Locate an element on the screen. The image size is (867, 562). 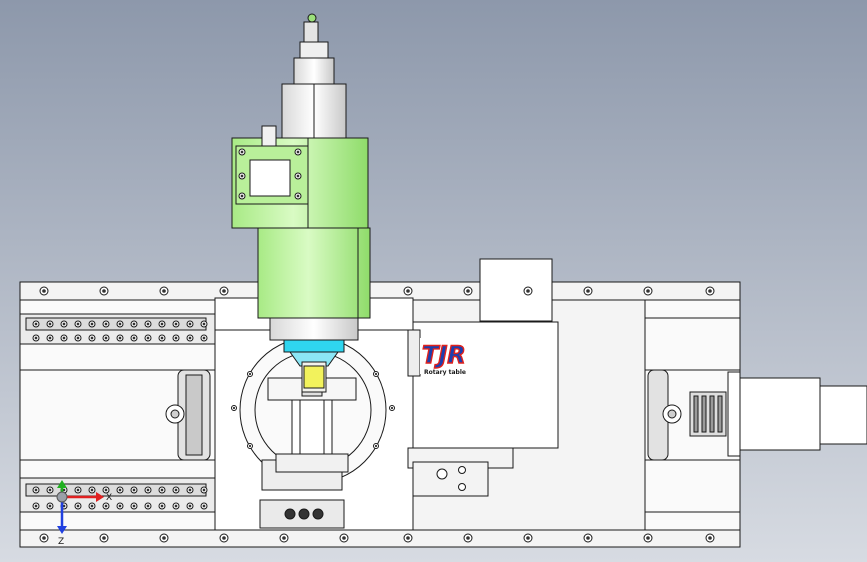
tjr-logo-text: TJR is located at coordinates (444, 355).